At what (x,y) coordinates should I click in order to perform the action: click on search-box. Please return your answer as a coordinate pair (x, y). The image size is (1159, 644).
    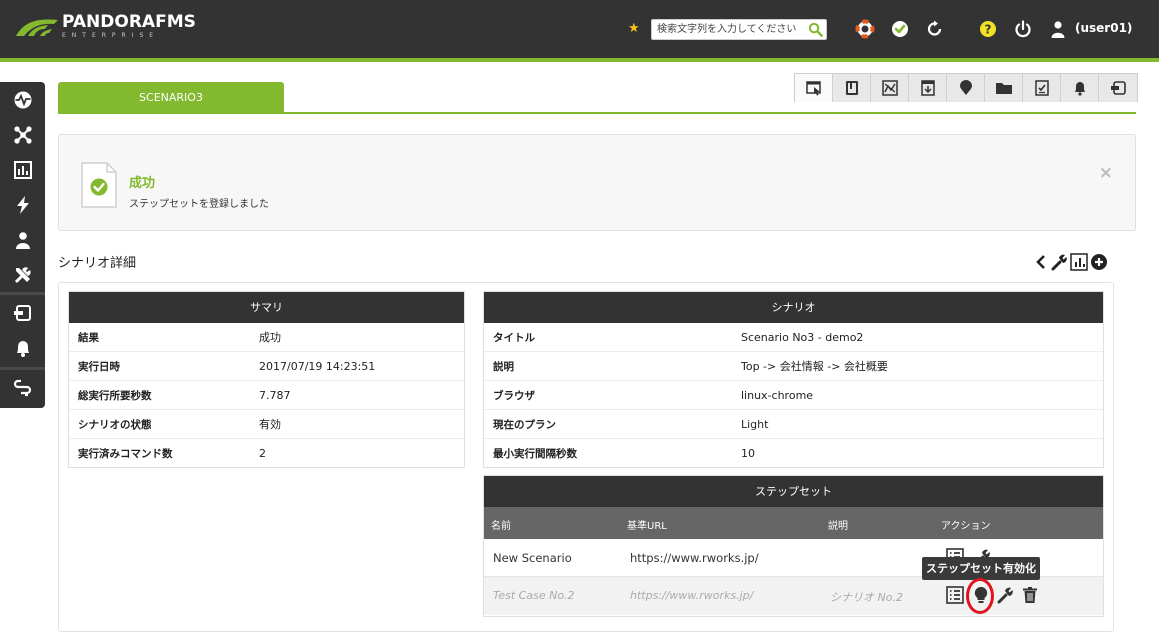
    Looking at the image, I should click on (739, 29).